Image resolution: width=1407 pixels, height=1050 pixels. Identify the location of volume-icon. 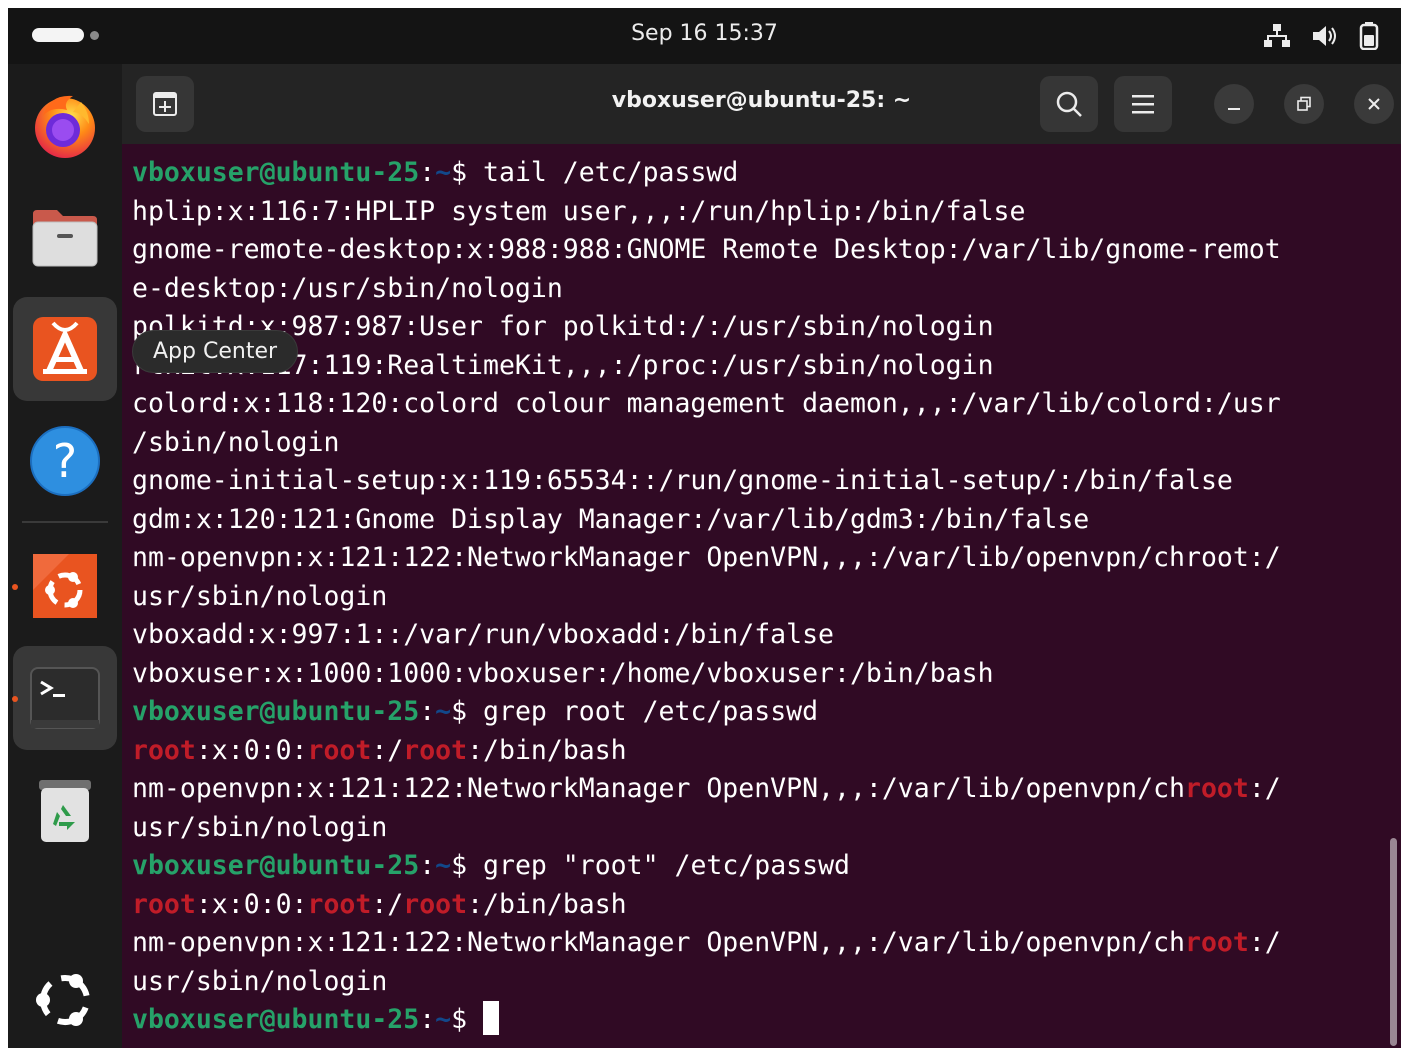
(1325, 36).